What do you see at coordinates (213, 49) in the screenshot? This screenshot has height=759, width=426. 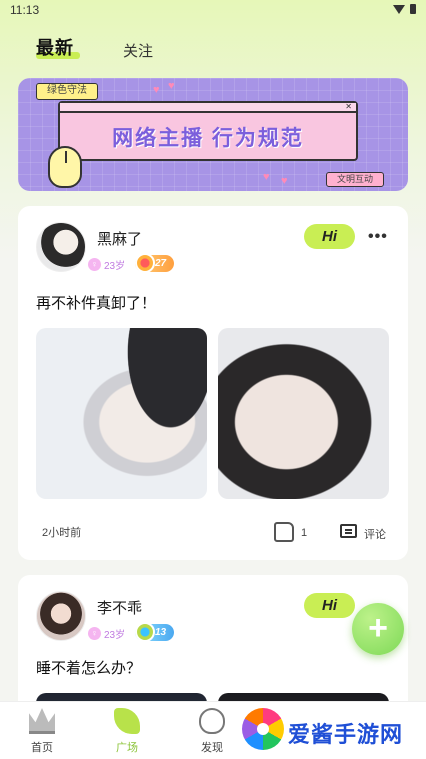 I see `feed-tabs: 最新 关注` at bounding box center [213, 49].